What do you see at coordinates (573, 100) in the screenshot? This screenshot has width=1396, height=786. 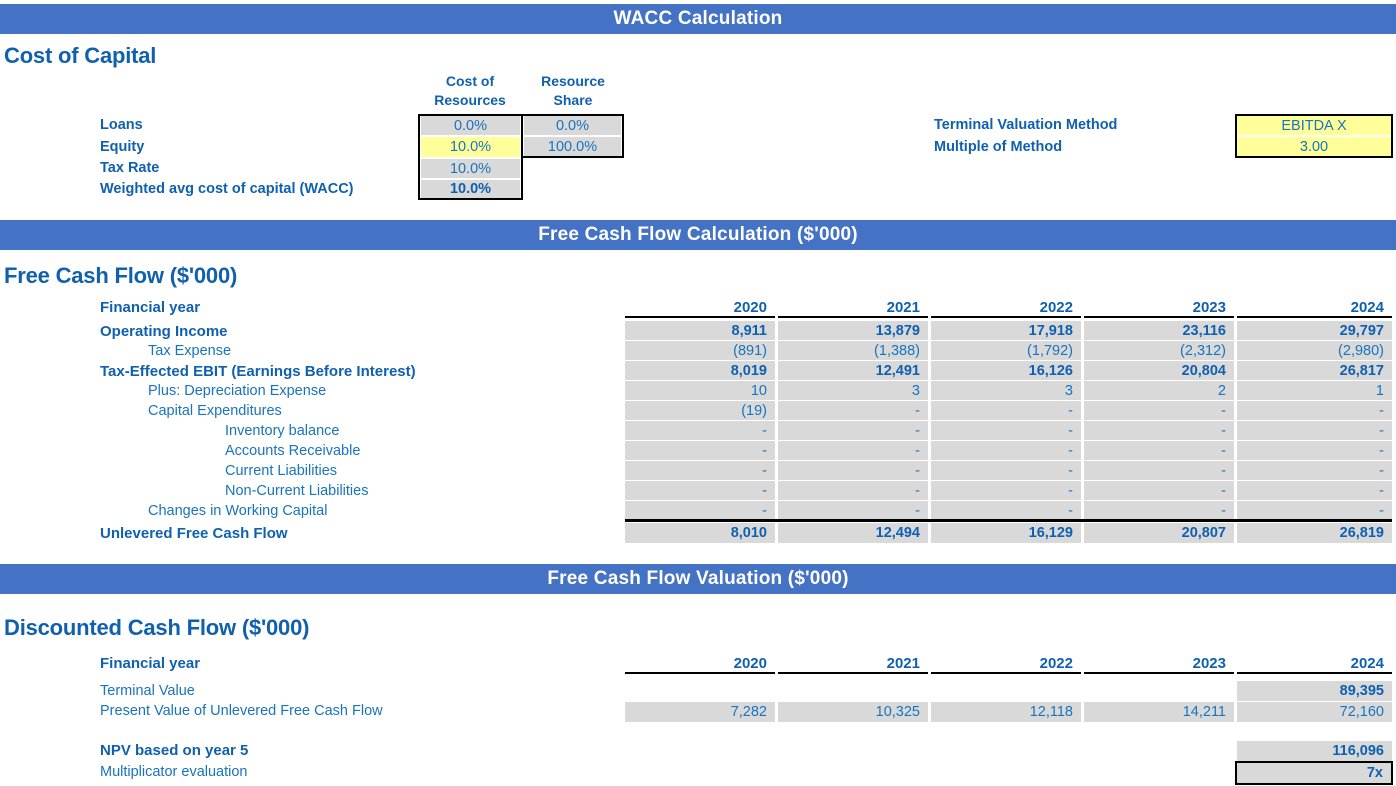 I see `column-header-resource-share-line2: Share` at bounding box center [573, 100].